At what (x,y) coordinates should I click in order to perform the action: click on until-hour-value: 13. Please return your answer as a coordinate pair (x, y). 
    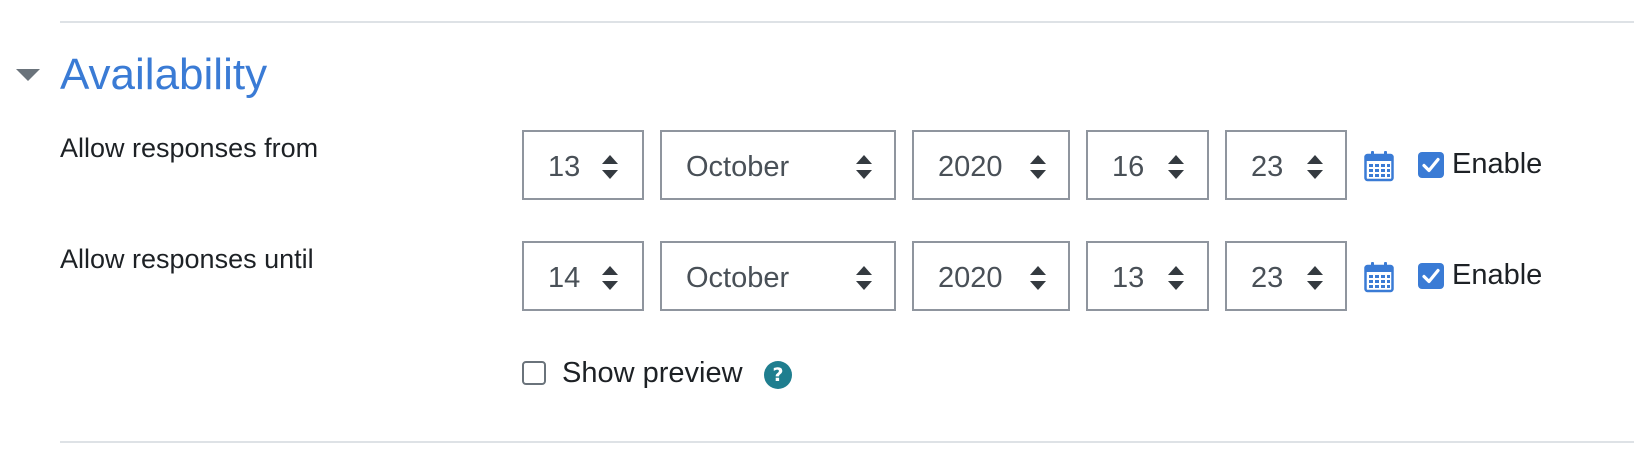
    Looking at the image, I should click on (1128, 278).